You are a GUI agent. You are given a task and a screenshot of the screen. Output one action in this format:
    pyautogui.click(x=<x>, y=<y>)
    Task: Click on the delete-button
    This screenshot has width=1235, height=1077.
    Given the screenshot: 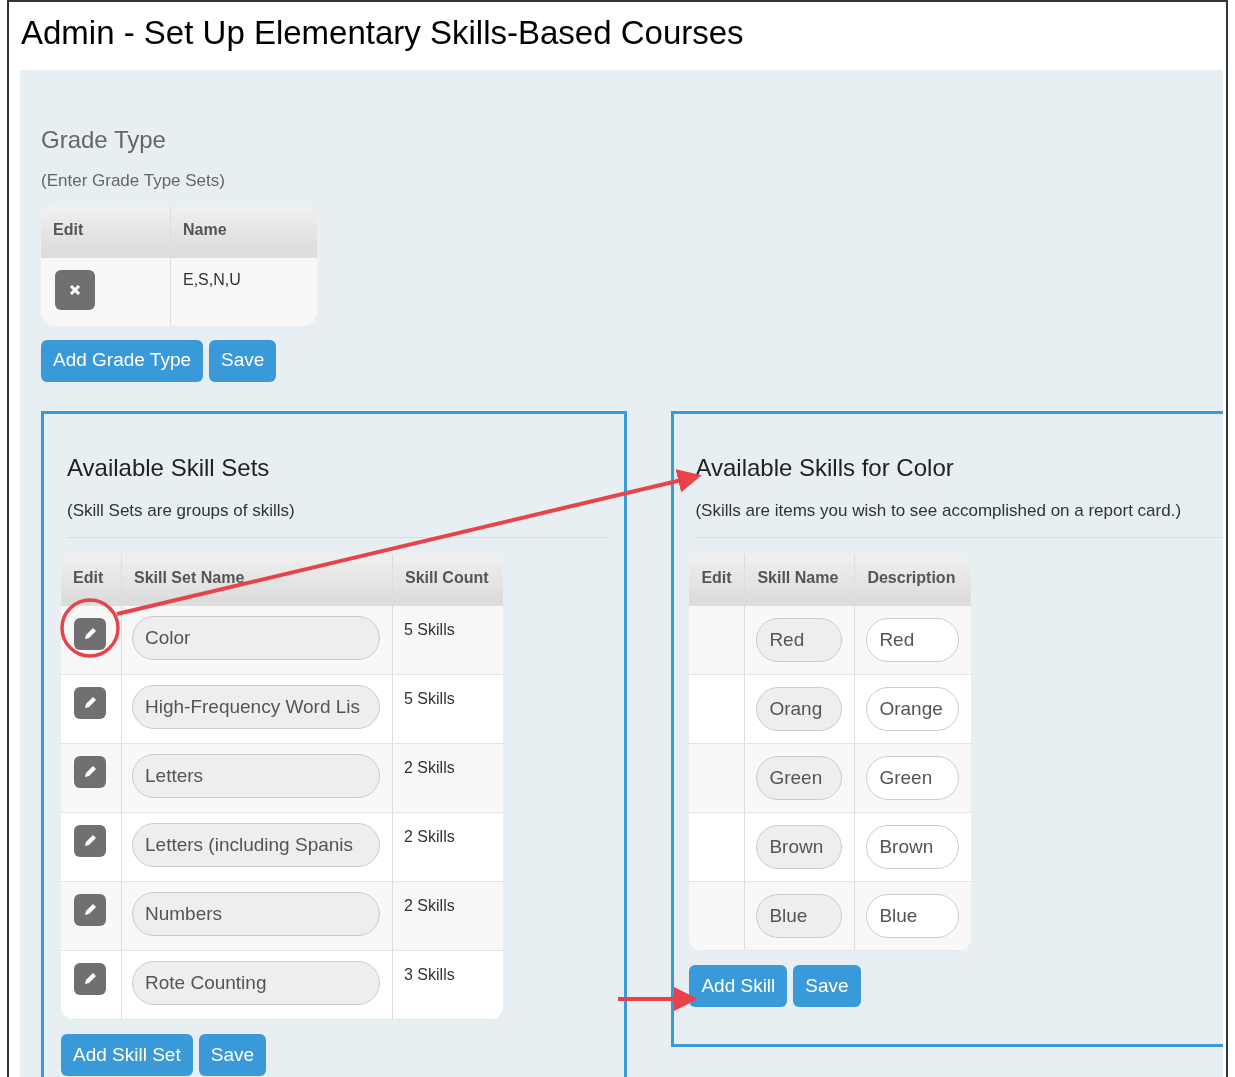 What is the action you would take?
    pyautogui.click(x=75, y=289)
    